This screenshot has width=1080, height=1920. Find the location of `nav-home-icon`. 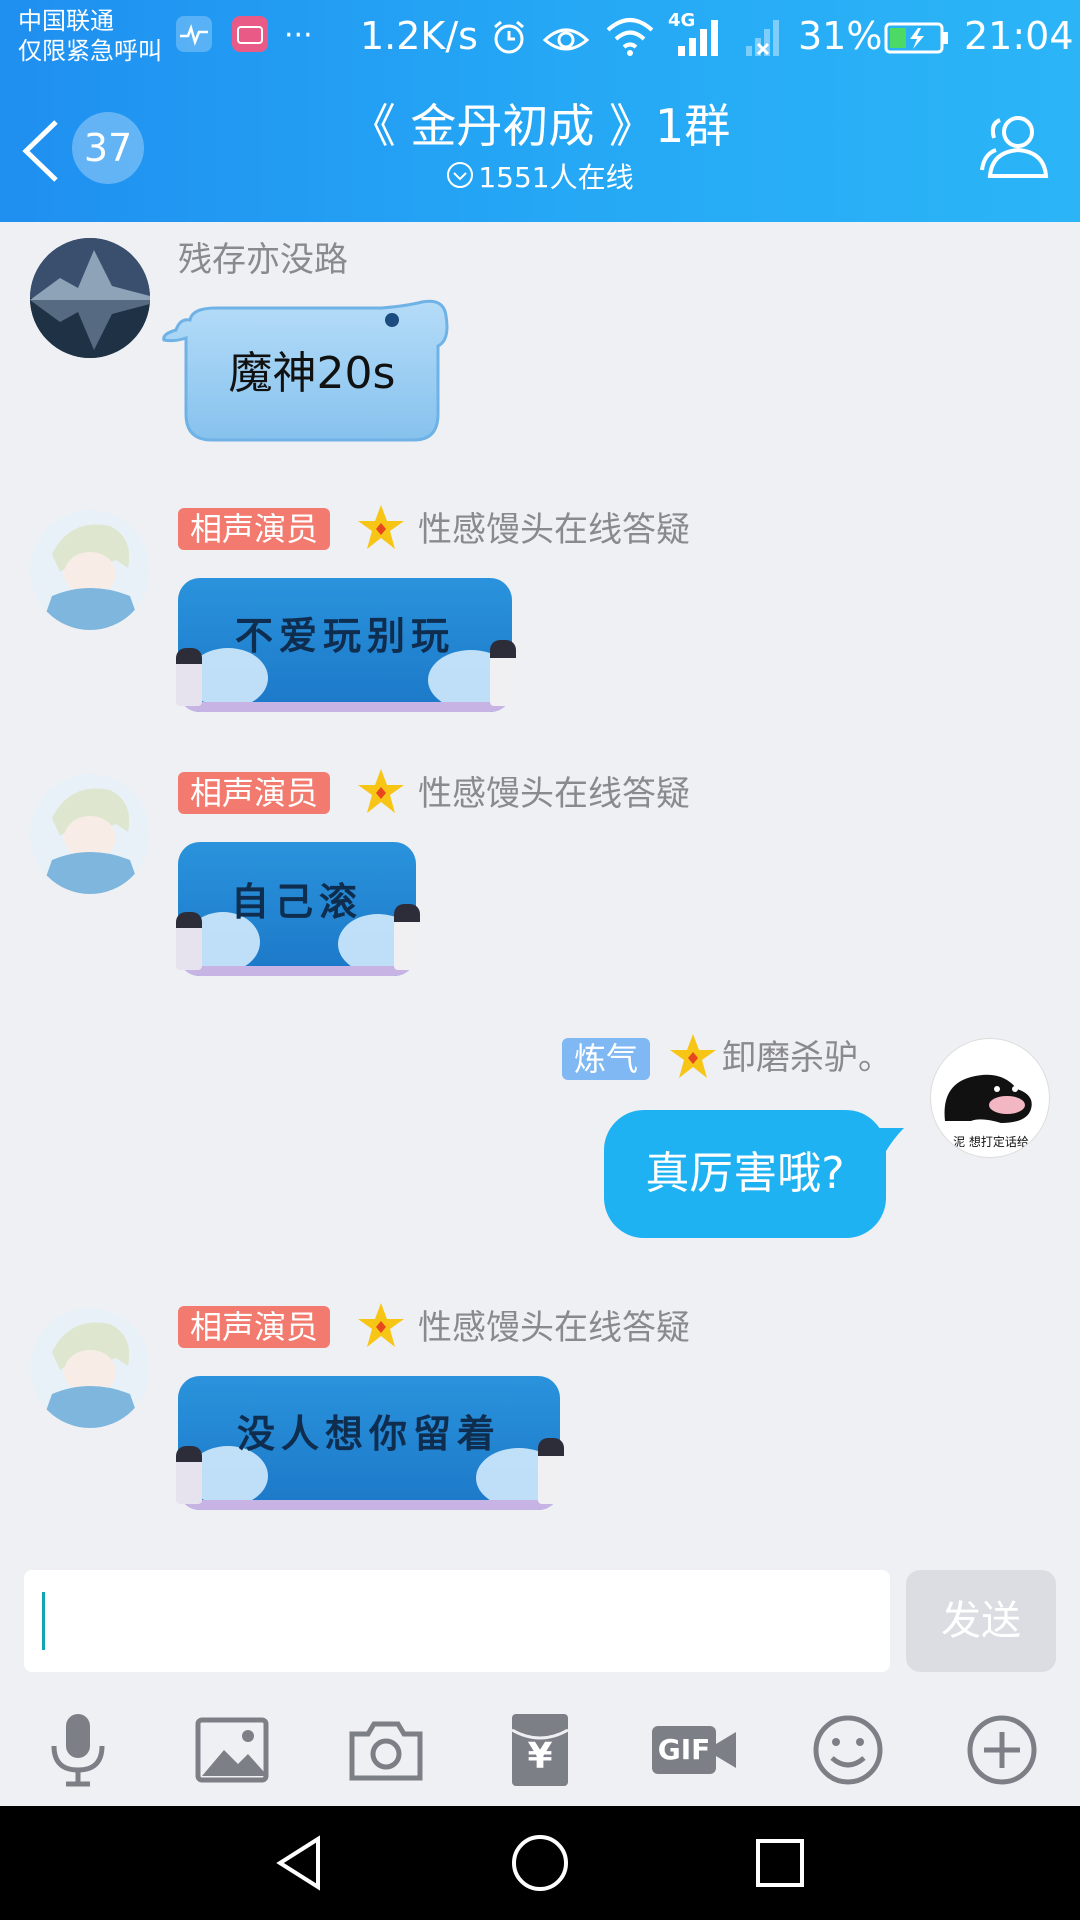

nav-home-icon is located at coordinates (540, 1863).